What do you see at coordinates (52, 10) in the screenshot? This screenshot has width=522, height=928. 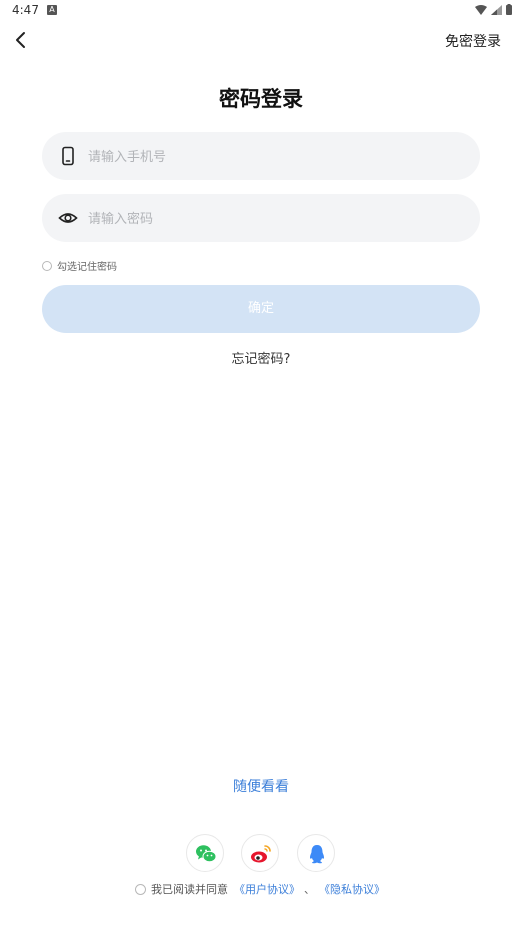 I see `notification-icon: A` at bounding box center [52, 10].